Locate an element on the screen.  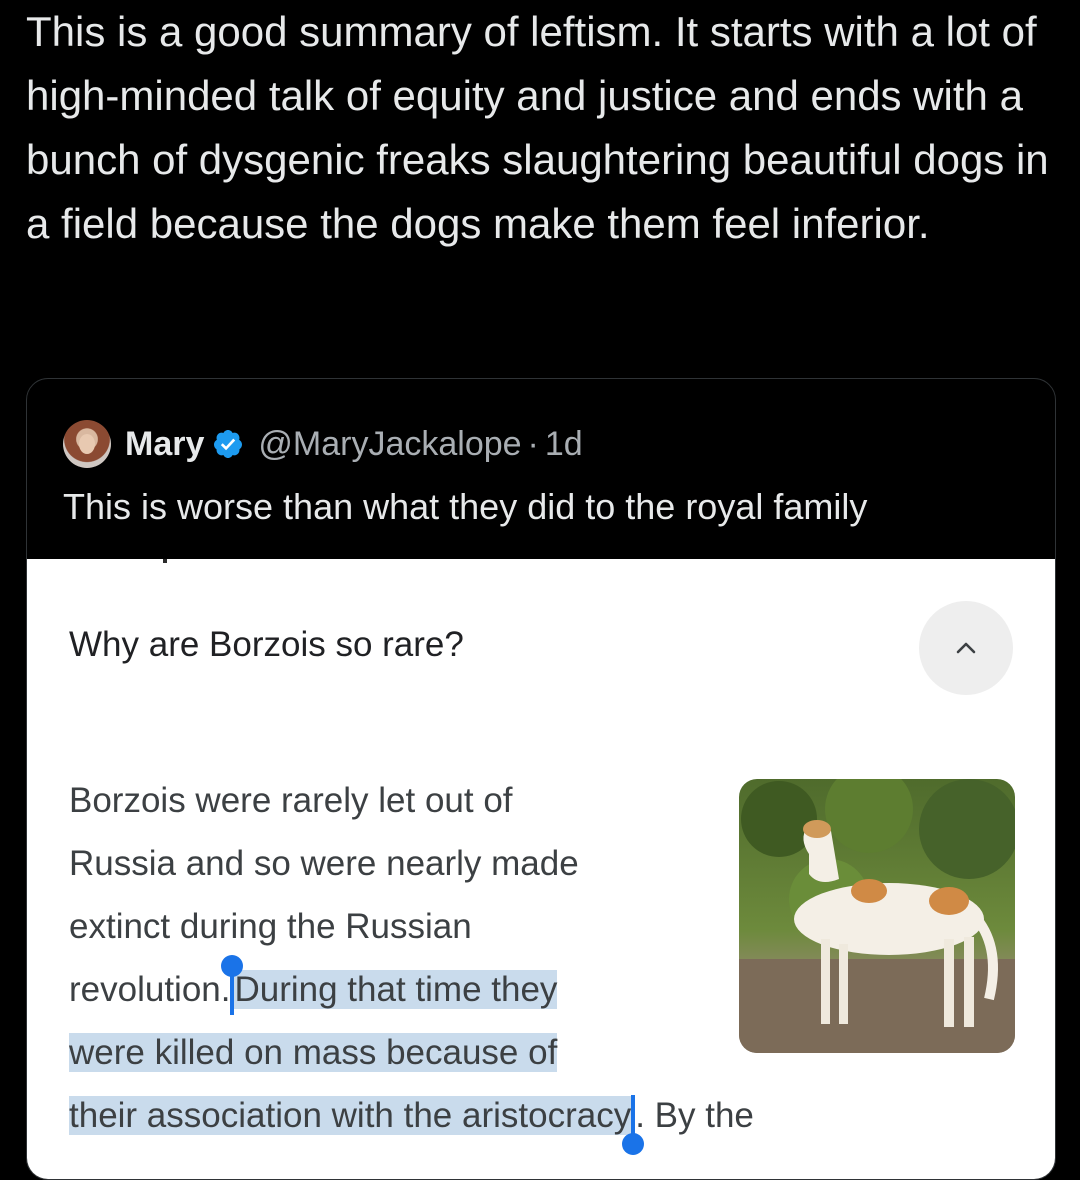
borzoi-dog-image is located at coordinates (877, 916).